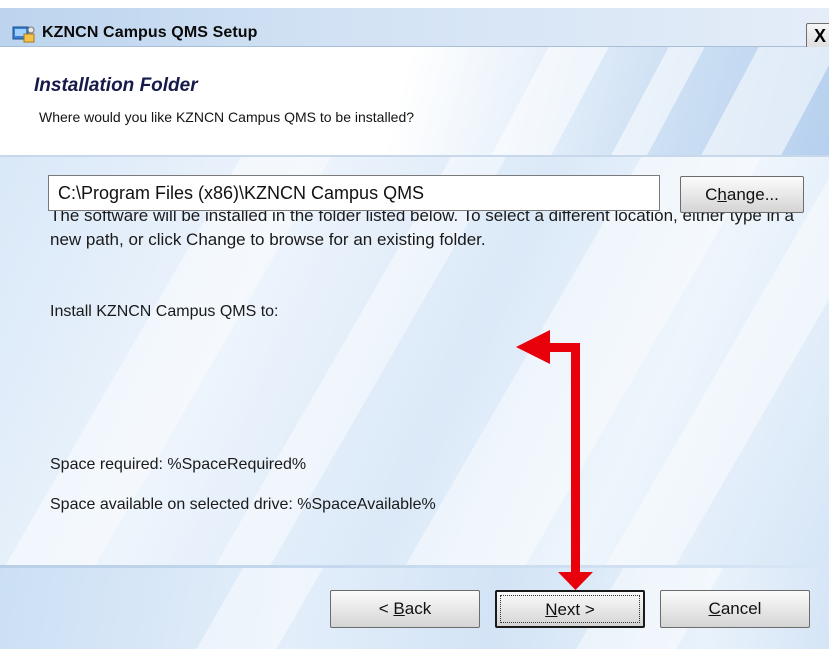 The image size is (829, 649). I want to click on setup-icon, so click(23, 34).